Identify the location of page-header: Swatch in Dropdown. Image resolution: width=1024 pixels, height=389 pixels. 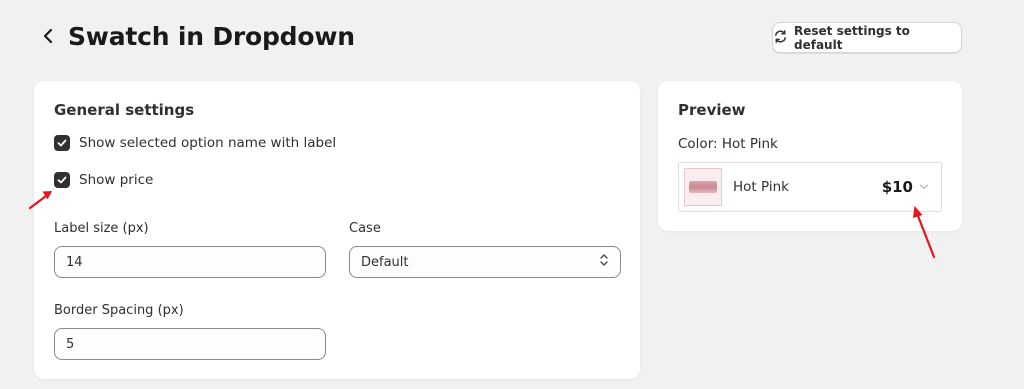
(195, 36).